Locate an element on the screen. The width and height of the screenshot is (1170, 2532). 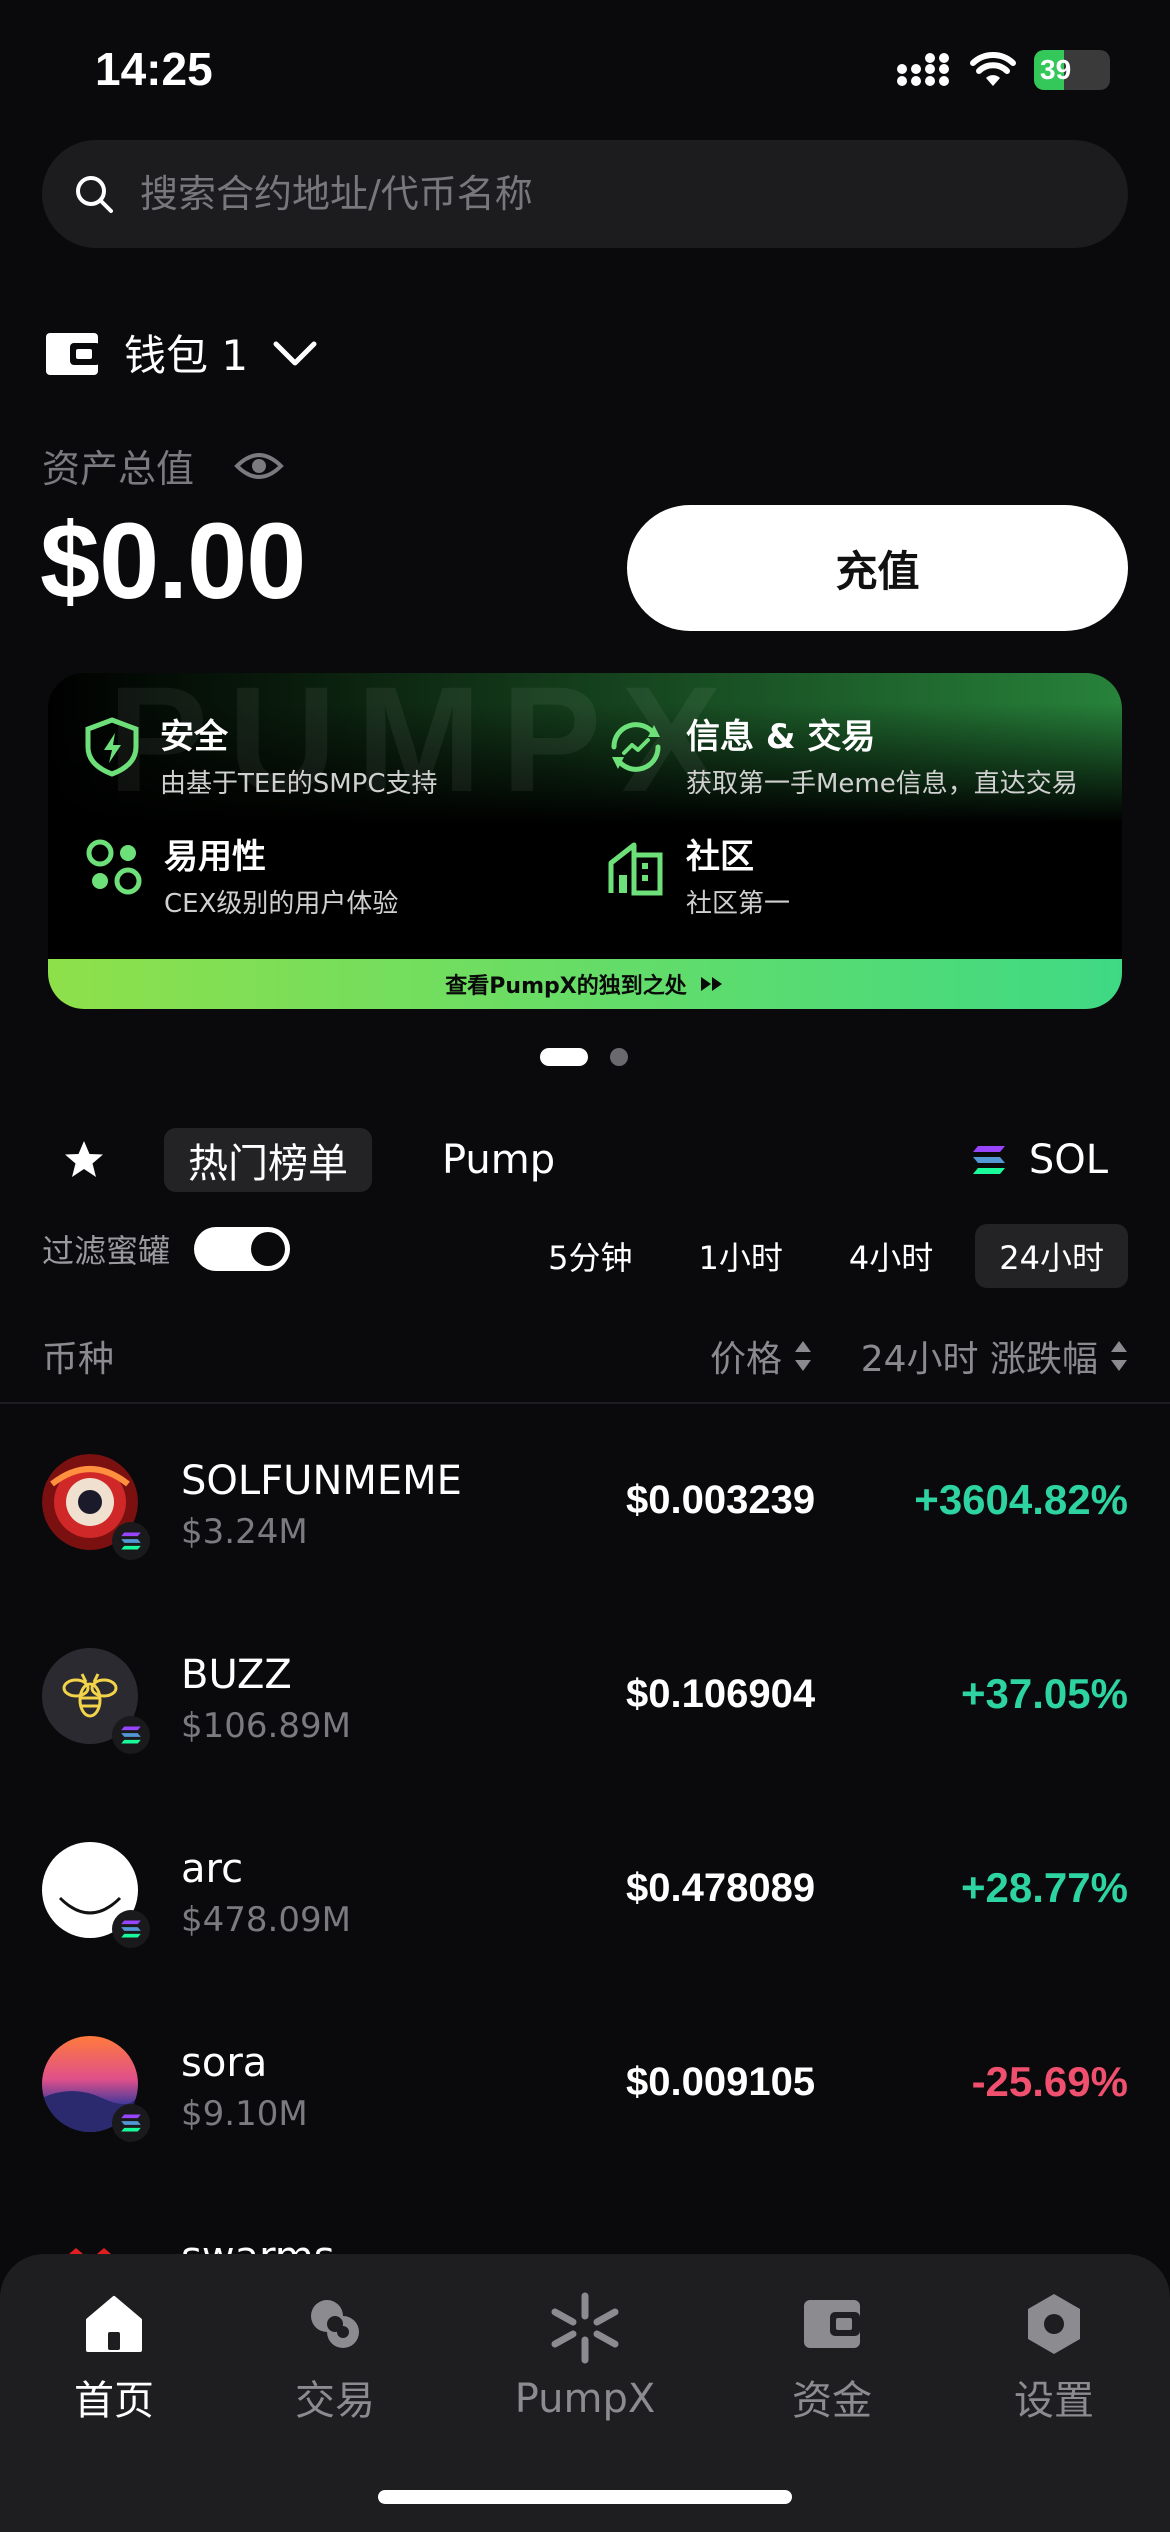
status-indicators: 39 is located at coordinates (1003, 70).